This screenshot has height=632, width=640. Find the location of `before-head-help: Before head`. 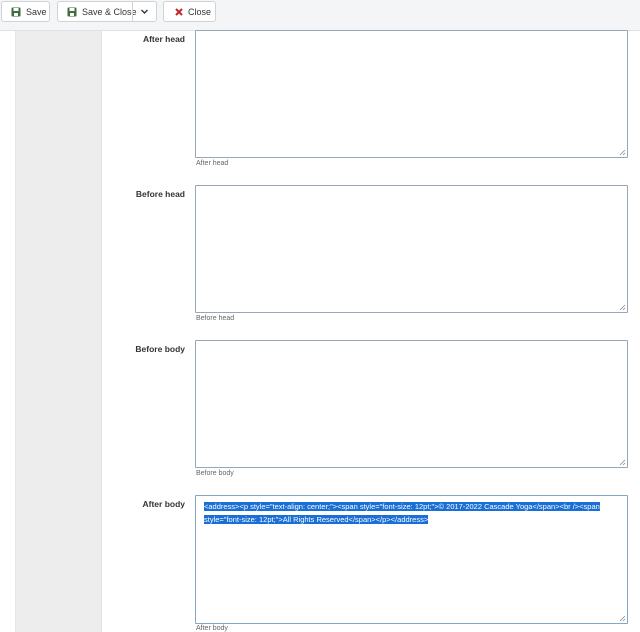

before-head-help: Before head is located at coordinates (215, 318).